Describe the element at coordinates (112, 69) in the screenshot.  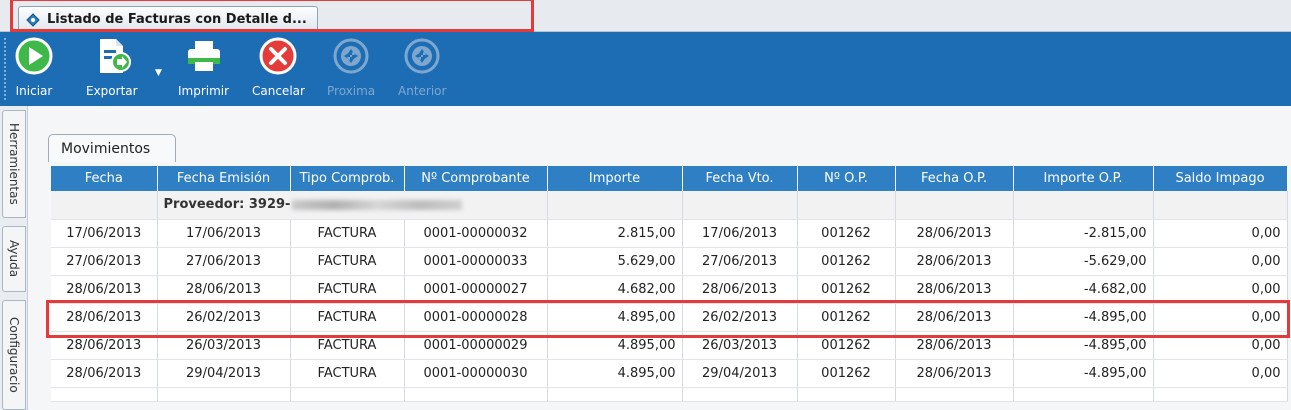
I see `export-button: Exportar` at that location.